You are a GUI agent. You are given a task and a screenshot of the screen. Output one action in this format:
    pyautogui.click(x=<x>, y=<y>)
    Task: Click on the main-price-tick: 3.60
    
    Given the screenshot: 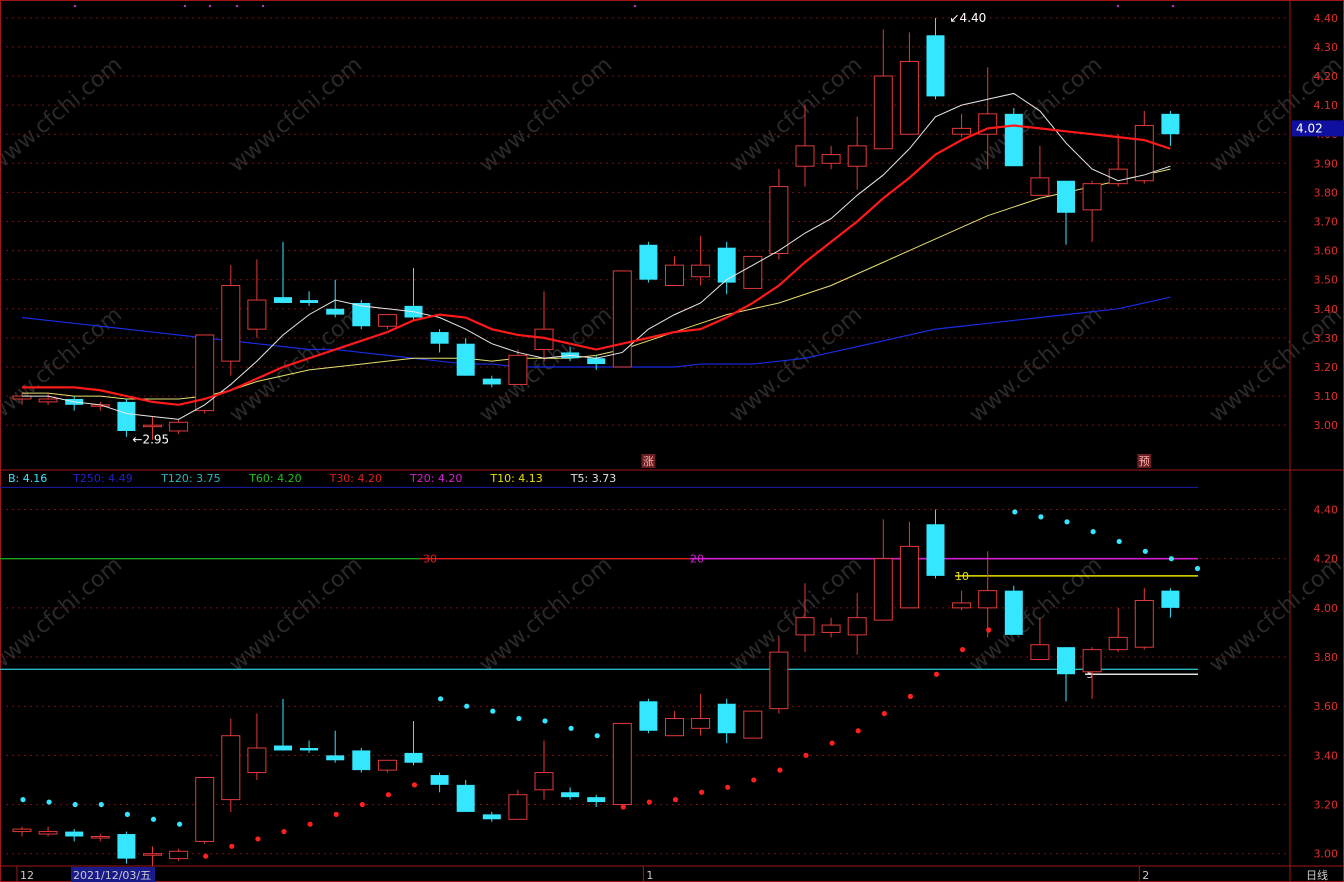 What is the action you would take?
    pyautogui.click(x=1326, y=251)
    